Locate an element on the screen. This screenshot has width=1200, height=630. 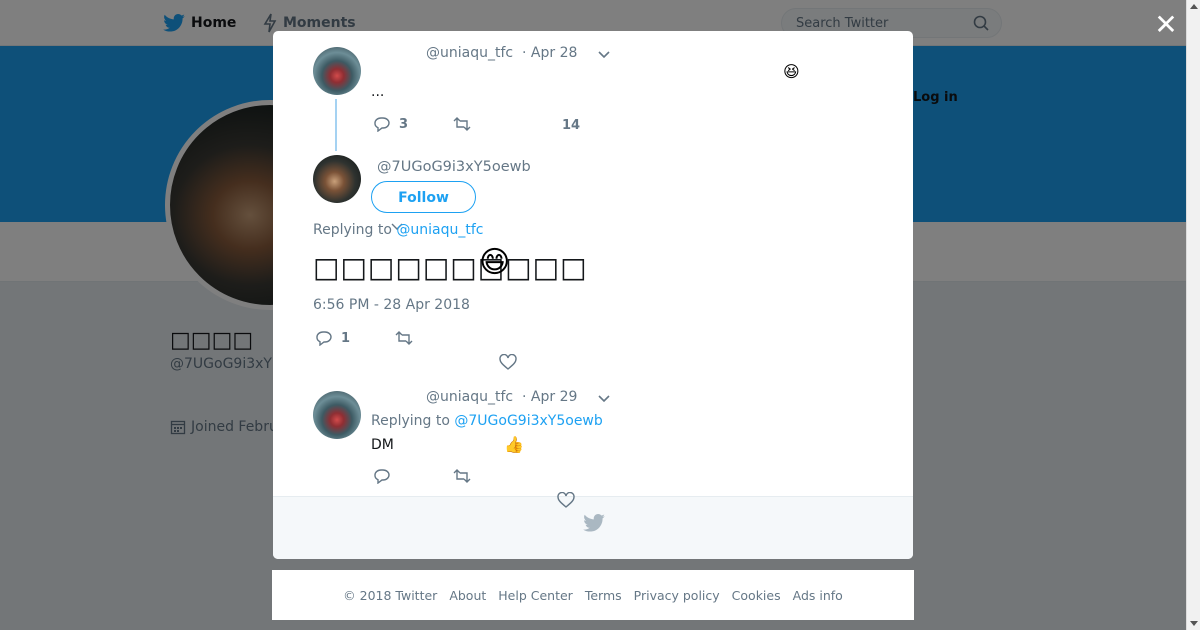
tweet-date: · Apr 28 is located at coordinates (549, 53).